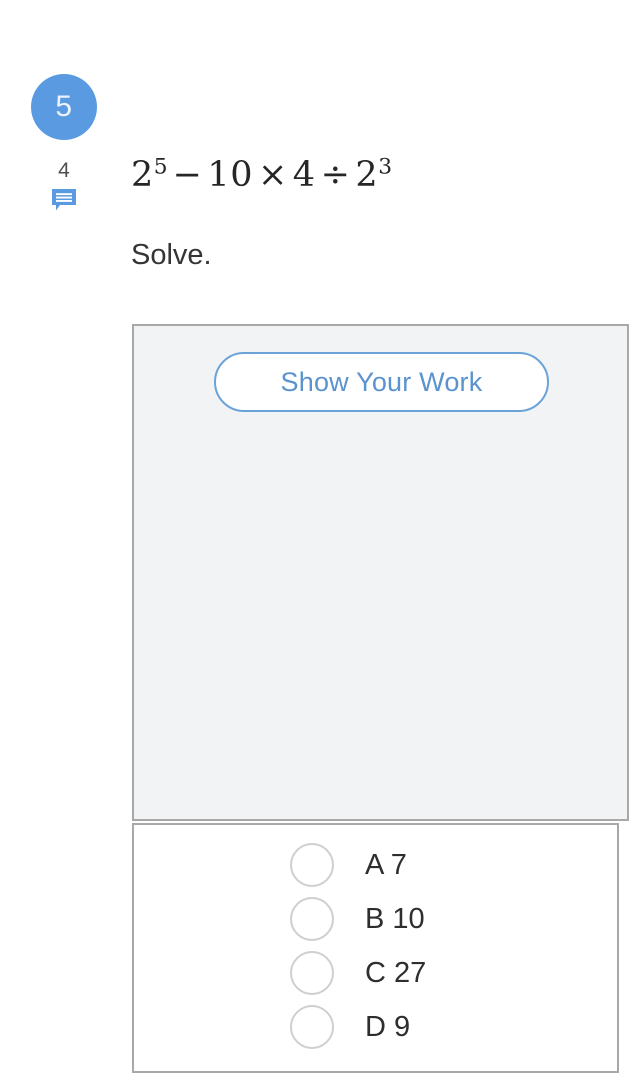 The height and width of the screenshot is (1083, 640). What do you see at coordinates (312, 919) in the screenshot?
I see `radio-button-b` at bounding box center [312, 919].